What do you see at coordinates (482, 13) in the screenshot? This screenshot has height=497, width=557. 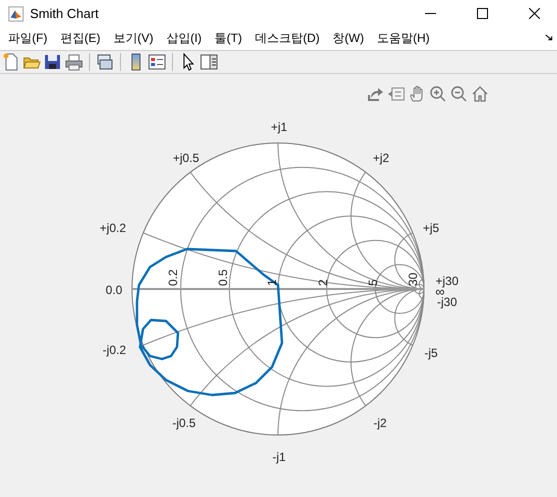 I see `maximize-icon` at bounding box center [482, 13].